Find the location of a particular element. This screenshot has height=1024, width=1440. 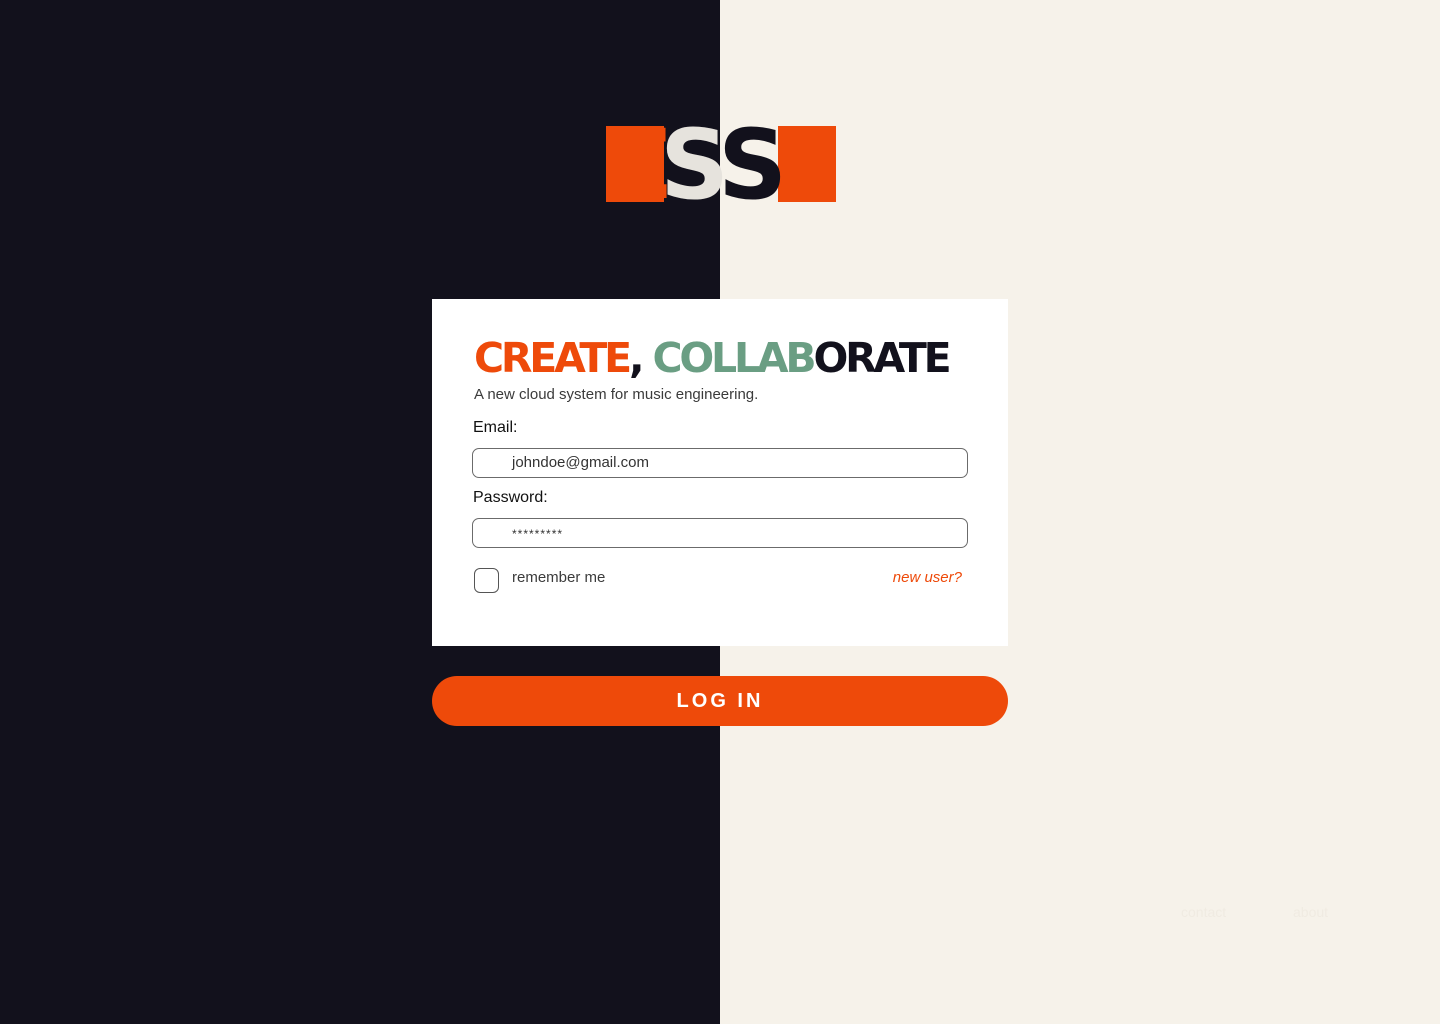

logo-letter-e: E is located at coordinates (641, 165).